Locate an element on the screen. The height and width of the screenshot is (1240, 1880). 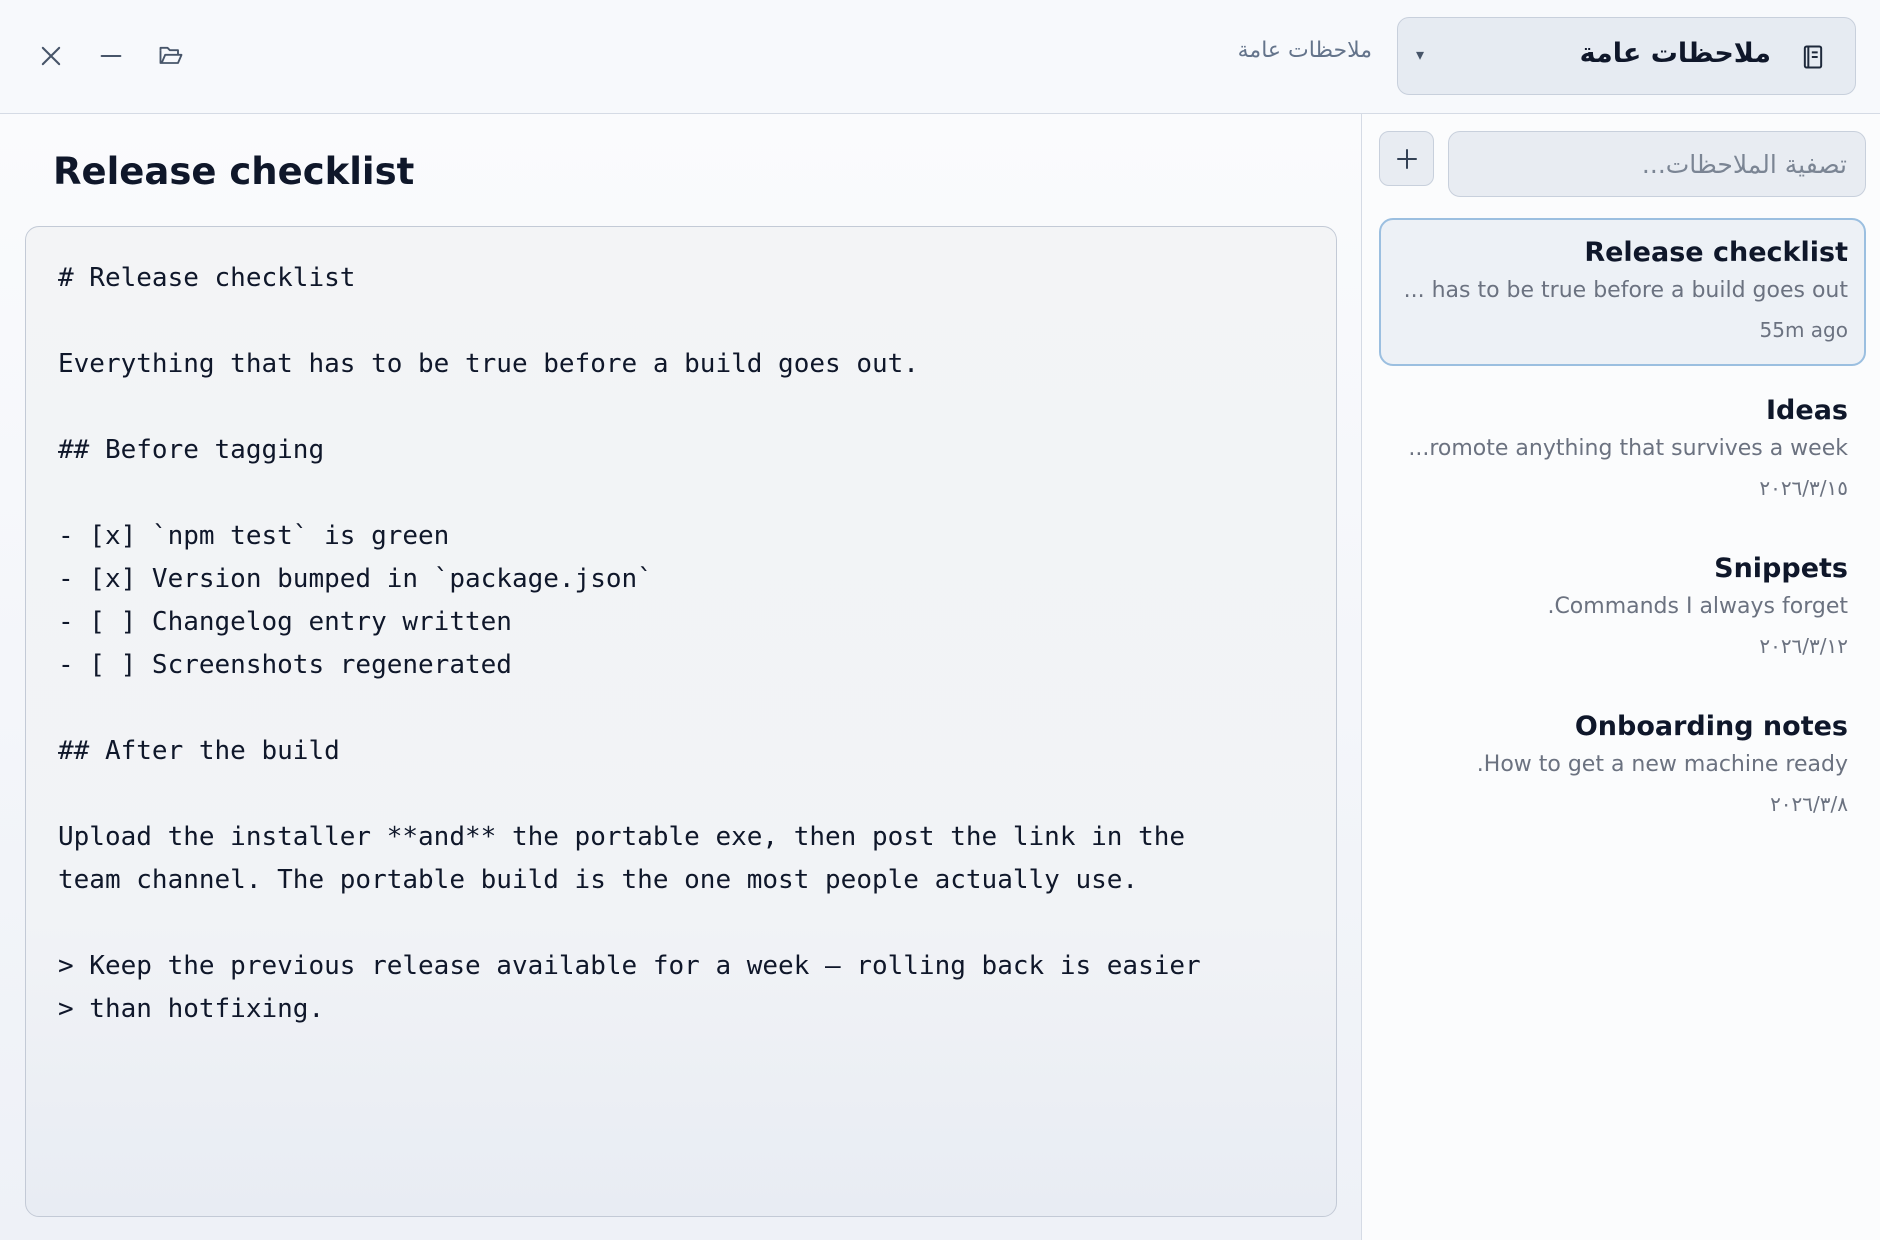
close-button is located at coordinates (51, 56).